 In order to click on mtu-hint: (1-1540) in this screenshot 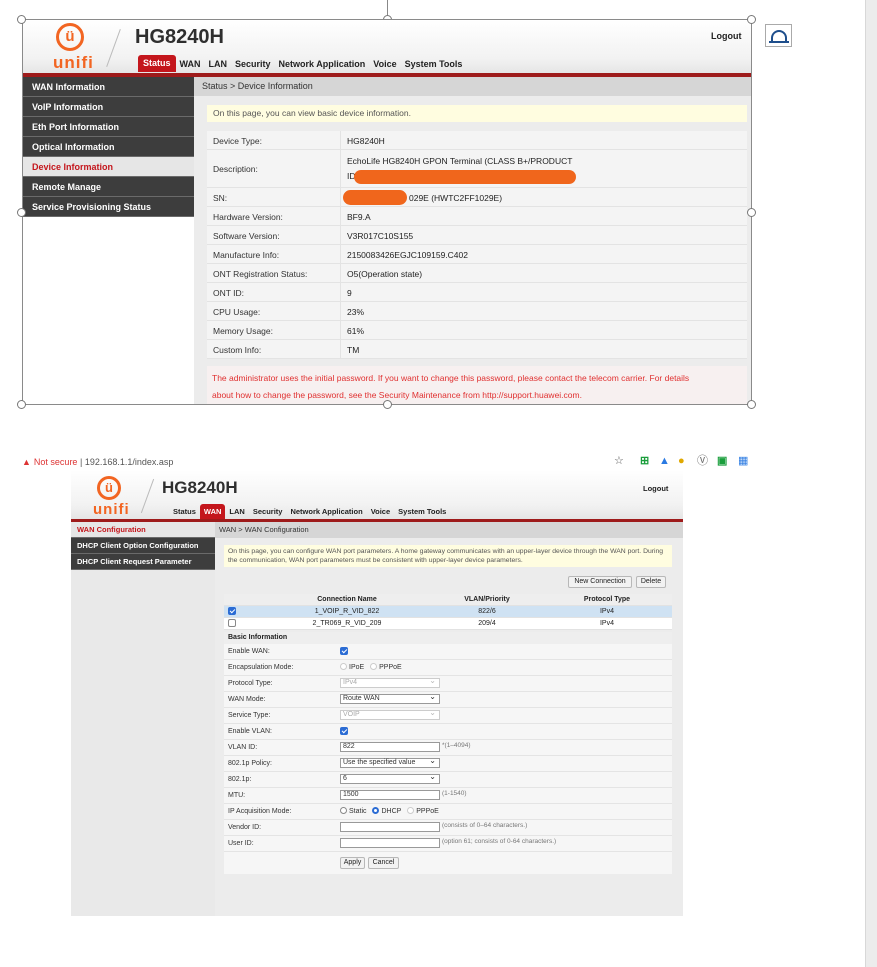, I will do `click(454, 793)`.